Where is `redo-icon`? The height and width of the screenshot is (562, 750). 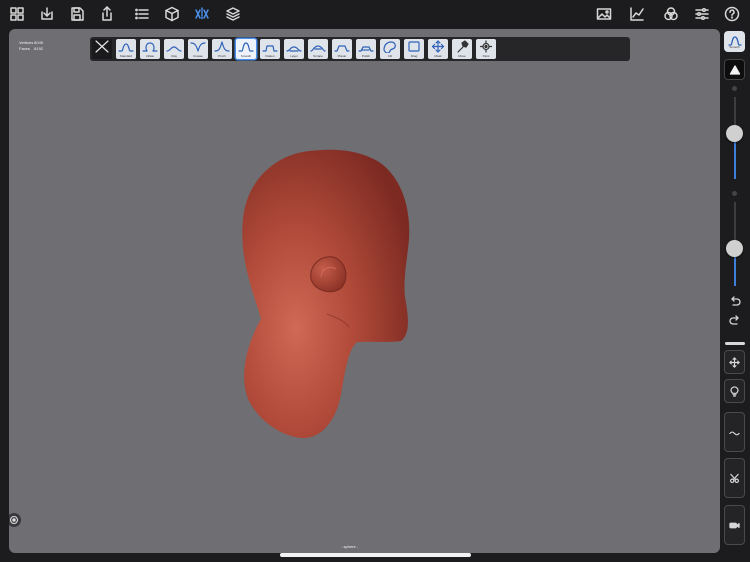 redo-icon is located at coordinates (733, 319).